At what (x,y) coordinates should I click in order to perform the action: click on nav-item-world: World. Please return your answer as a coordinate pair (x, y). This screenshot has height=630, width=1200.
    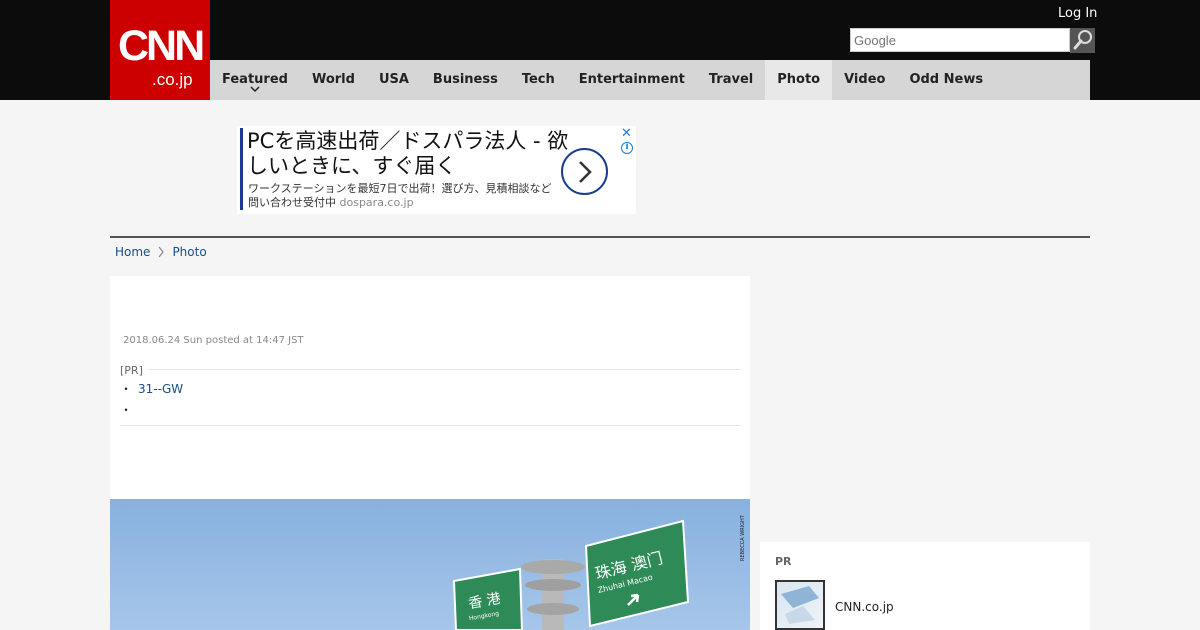
    Looking at the image, I should click on (333, 80).